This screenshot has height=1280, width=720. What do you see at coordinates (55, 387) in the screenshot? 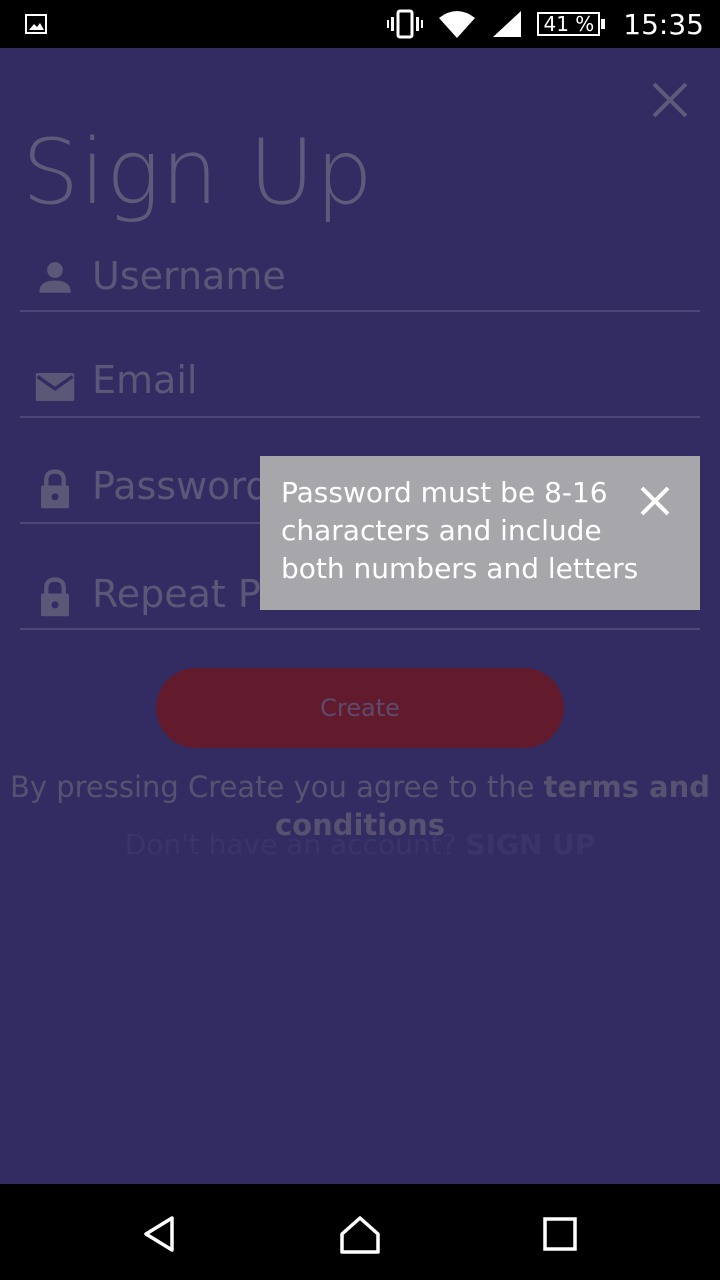
I see `mail-icon` at bounding box center [55, 387].